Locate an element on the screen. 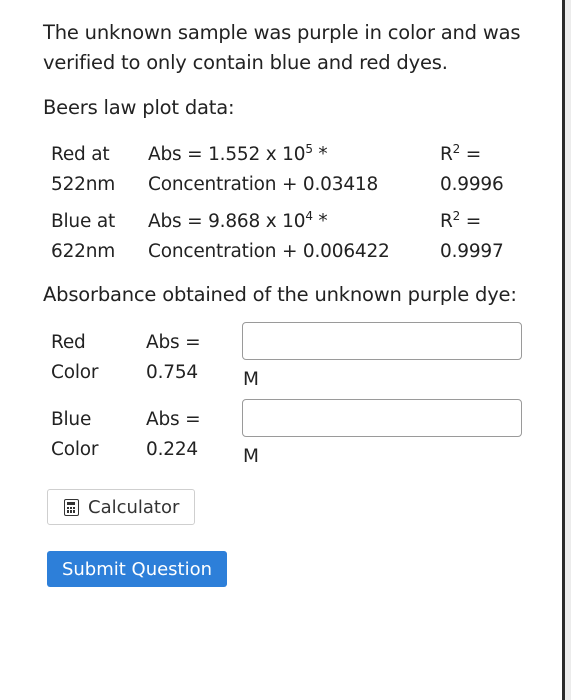  blue-concentration-input is located at coordinates (382, 418).